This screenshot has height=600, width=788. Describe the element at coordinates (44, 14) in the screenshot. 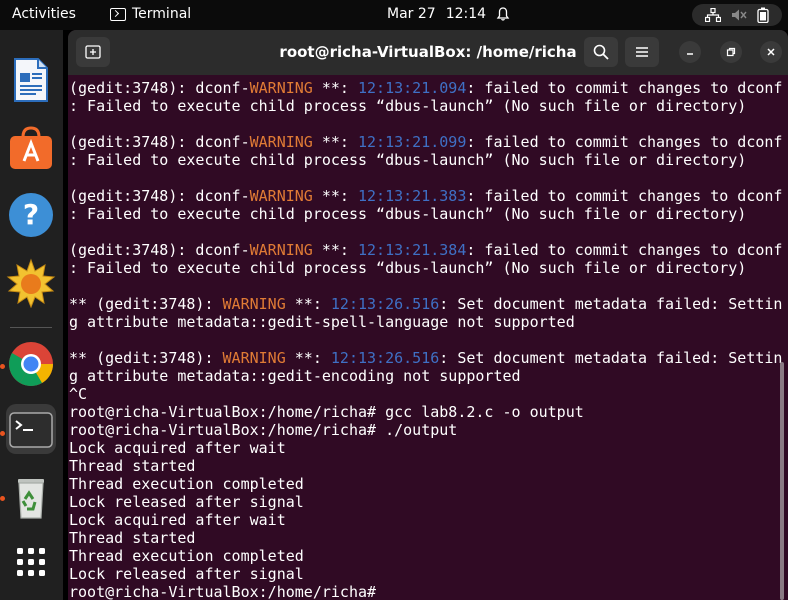

I see `activities-button: Activities` at that location.